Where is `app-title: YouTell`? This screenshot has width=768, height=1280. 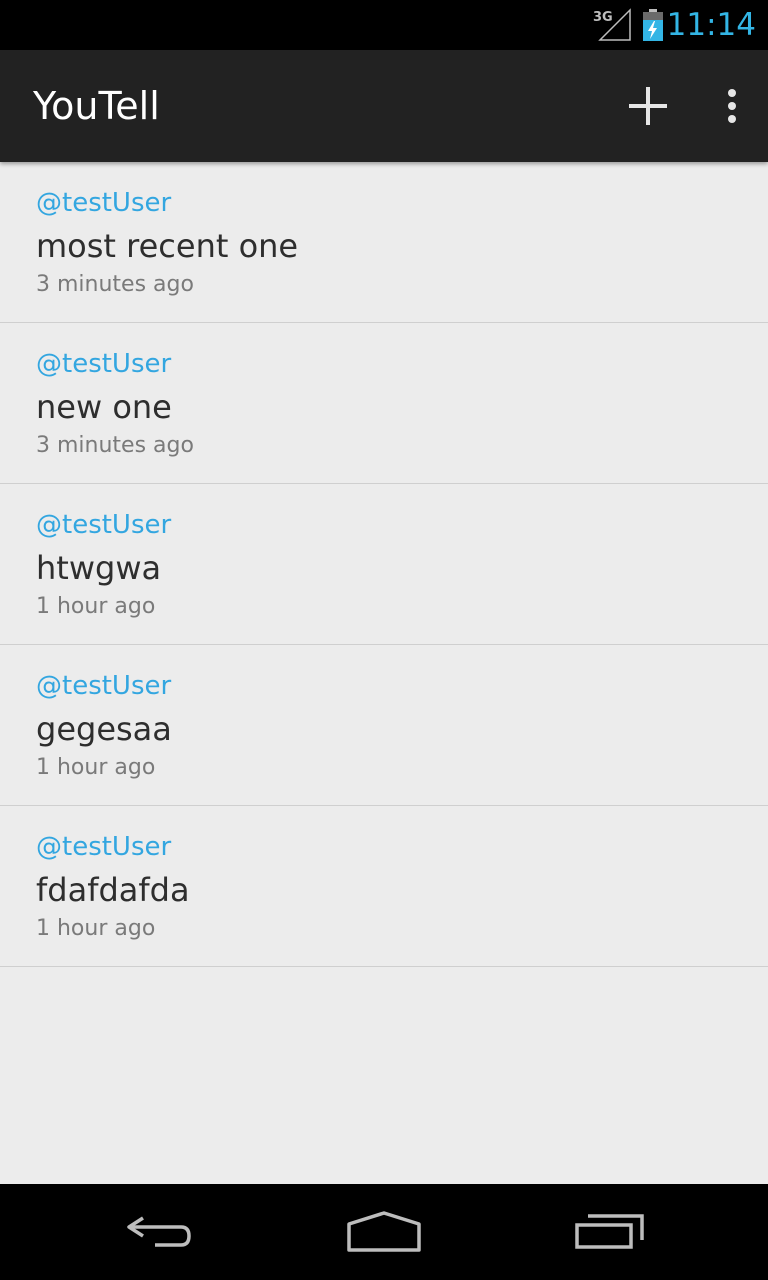
app-title: YouTell is located at coordinates (96, 106).